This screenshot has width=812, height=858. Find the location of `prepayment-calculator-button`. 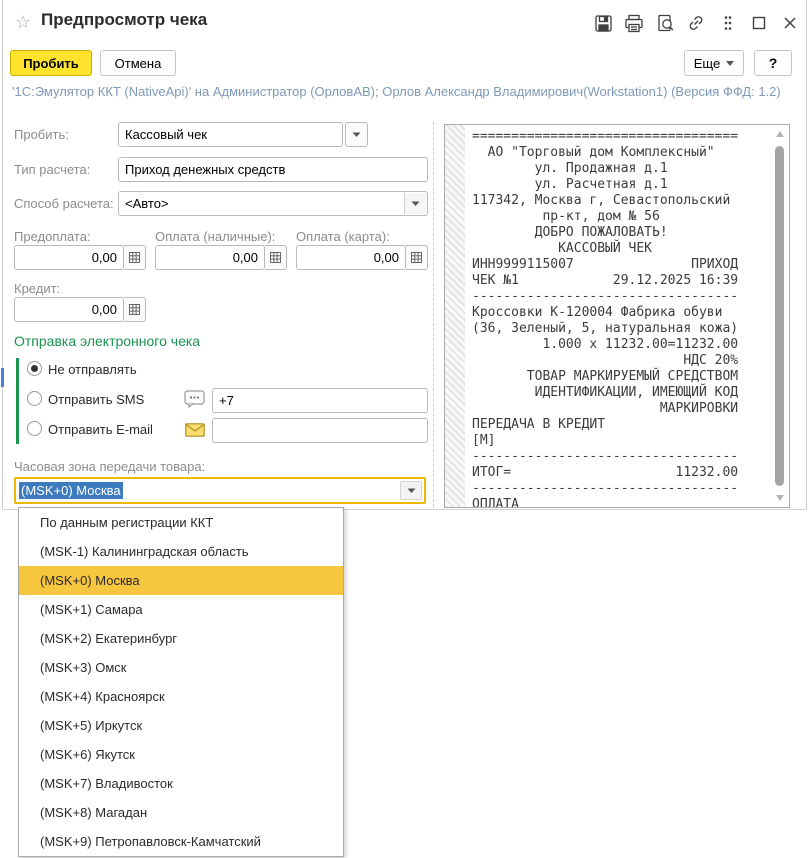

prepayment-calculator-button is located at coordinates (135, 257).